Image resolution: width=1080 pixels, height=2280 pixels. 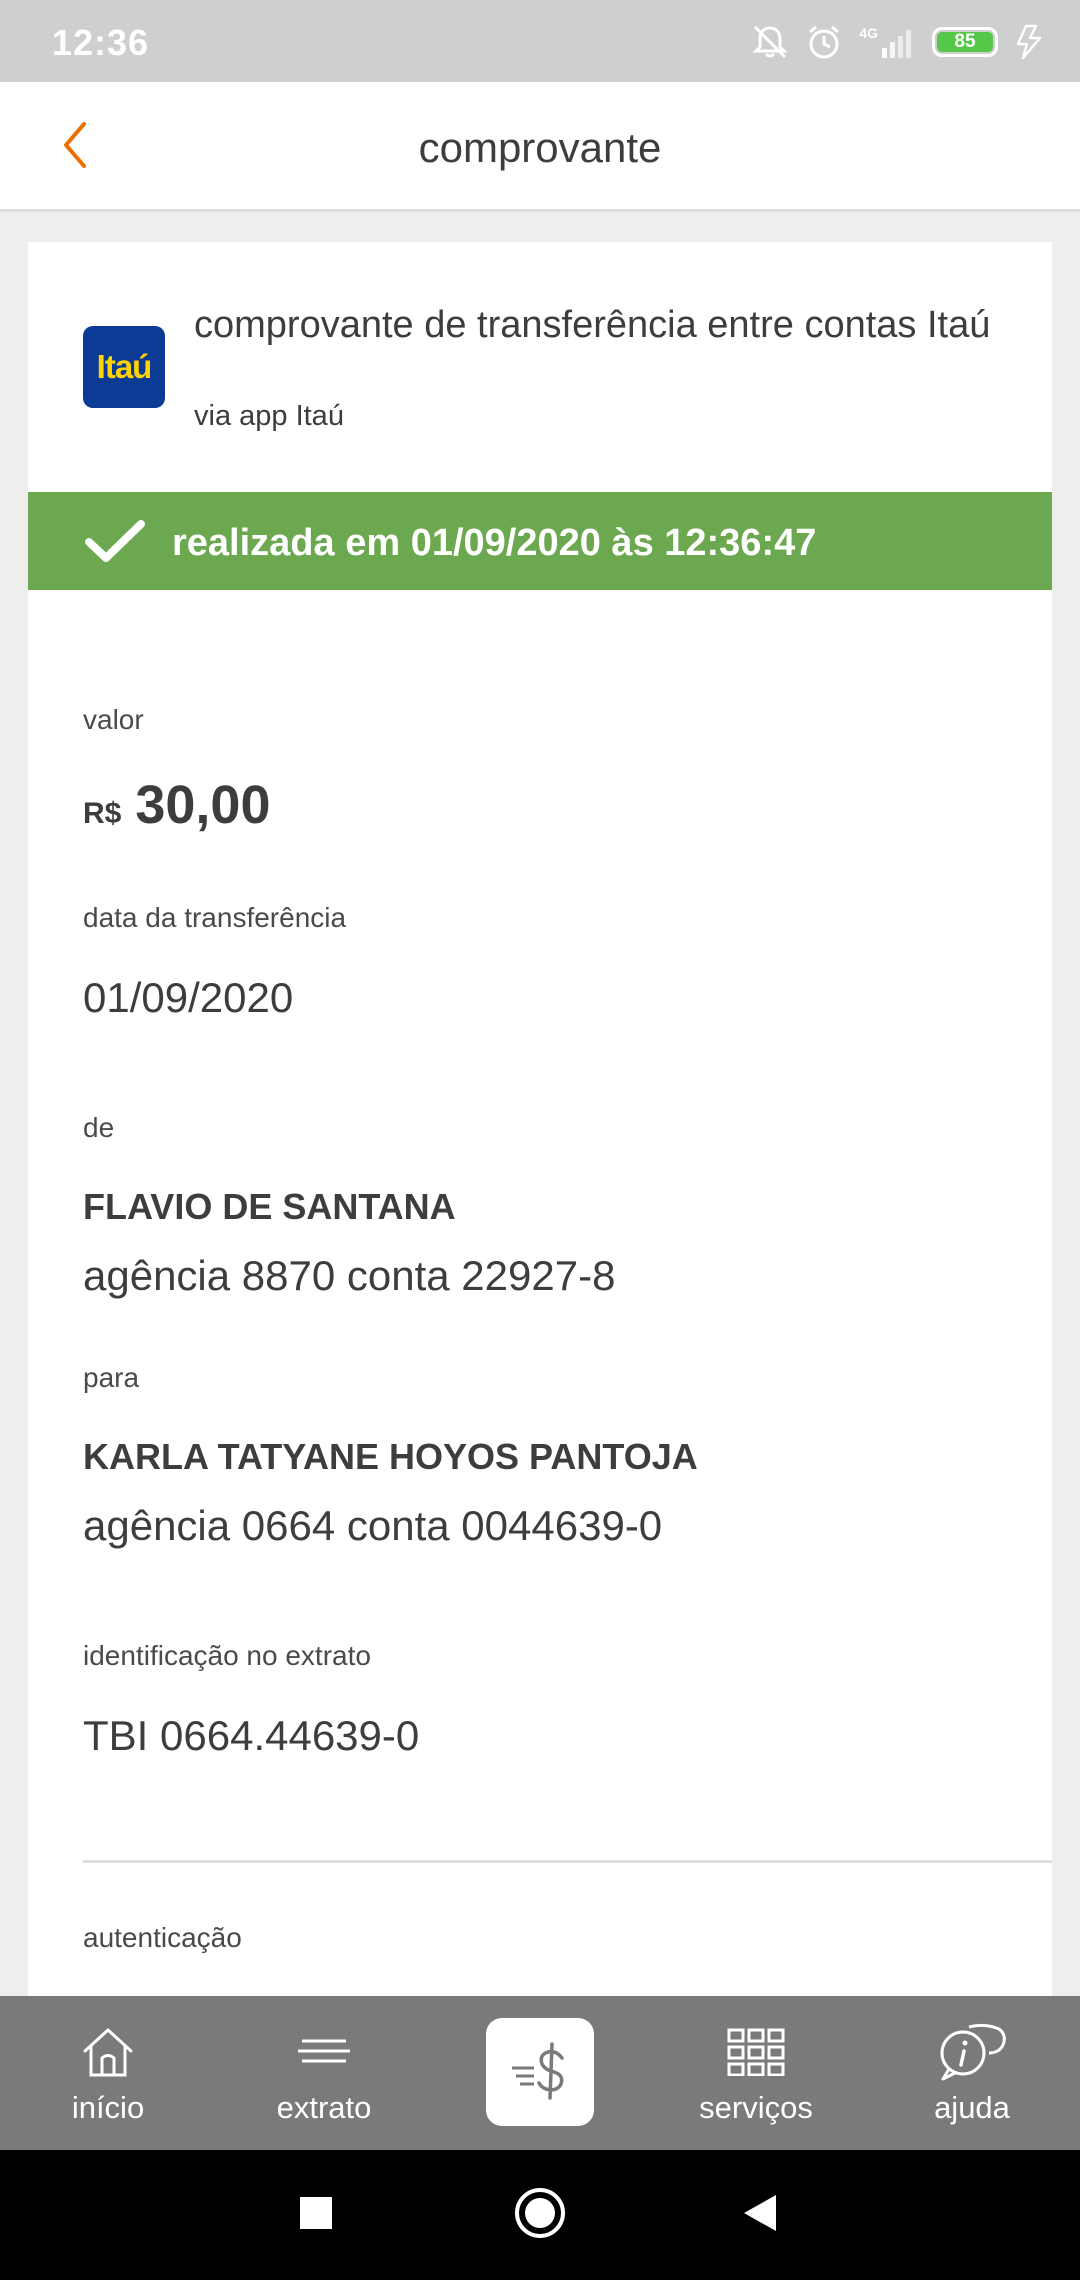 I want to click on statement-id-value: TBI 0664.44639-0, so click(x=251, y=1735).